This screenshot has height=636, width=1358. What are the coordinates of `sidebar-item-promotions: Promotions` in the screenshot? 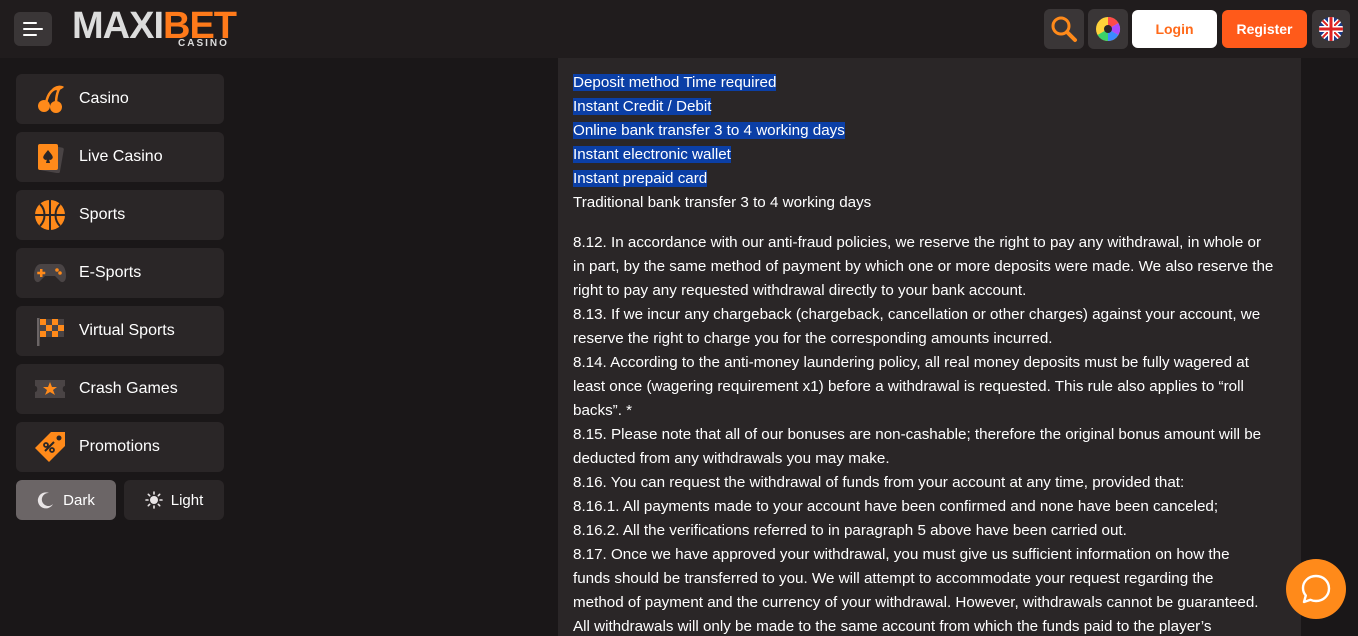 It's located at (120, 447).